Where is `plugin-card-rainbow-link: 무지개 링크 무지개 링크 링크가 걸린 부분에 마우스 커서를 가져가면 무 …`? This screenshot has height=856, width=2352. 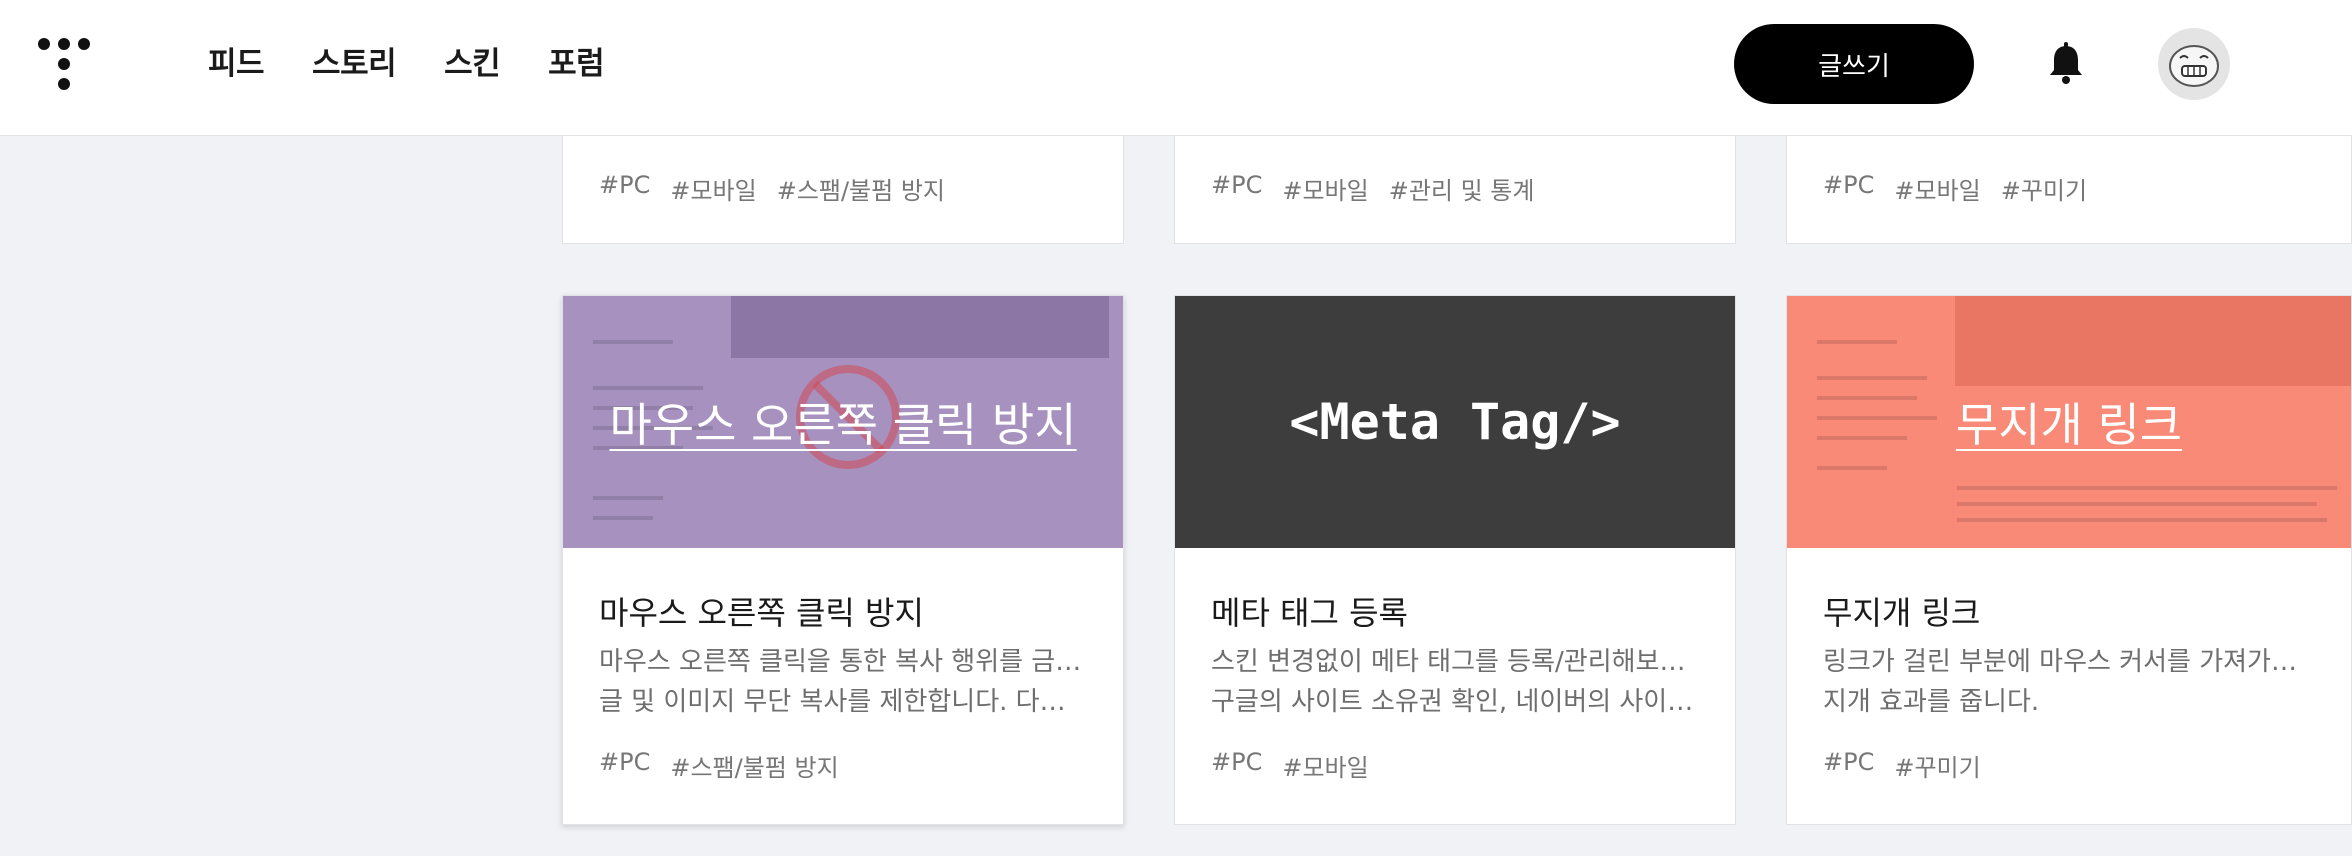
plugin-card-rainbow-link: 무지개 링크 무지개 링크 링크가 걸린 부분에 마우스 커서를 가져가면 무 … is located at coordinates (2069, 560).